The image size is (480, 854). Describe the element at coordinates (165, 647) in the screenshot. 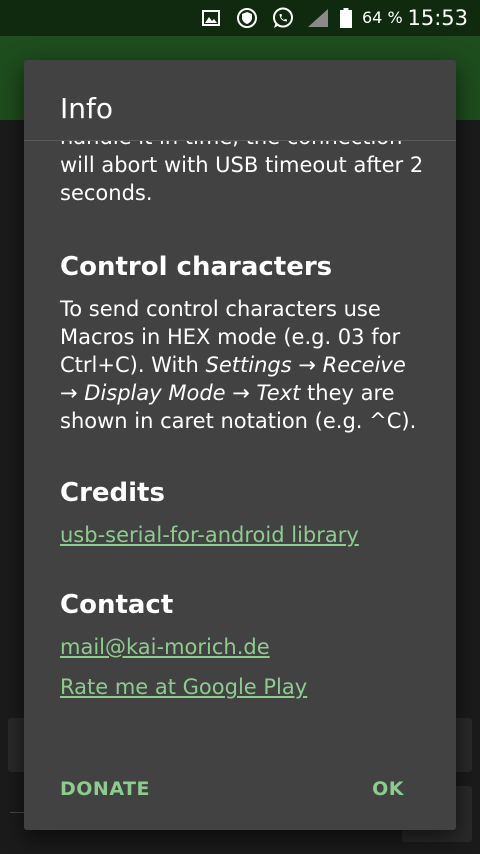

I see `contact-email-link: mail@kai-morich.de` at that location.